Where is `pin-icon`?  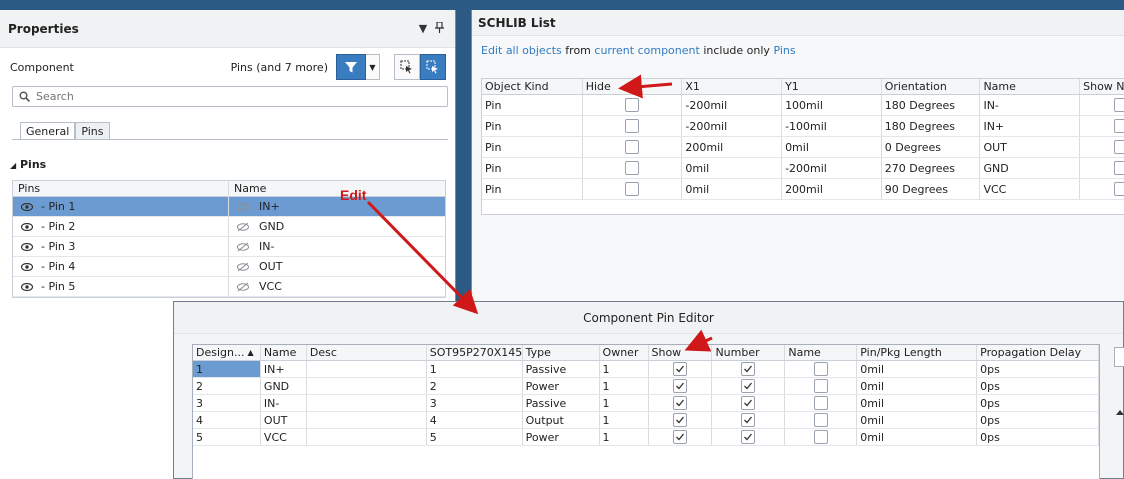
pin-icon is located at coordinates (439, 28).